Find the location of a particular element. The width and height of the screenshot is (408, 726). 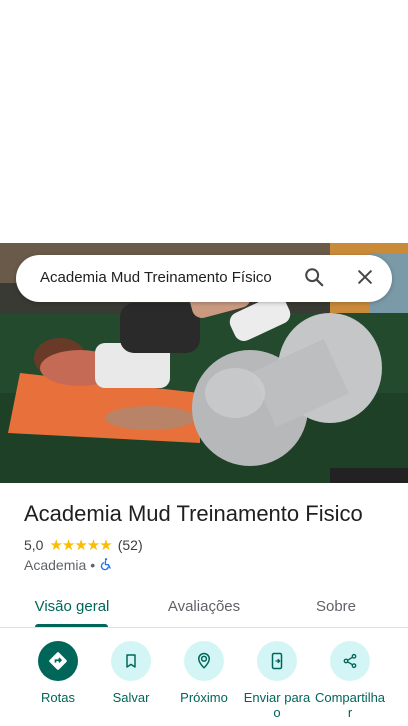

save-button: Salvar is located at coordinates (131, 673).